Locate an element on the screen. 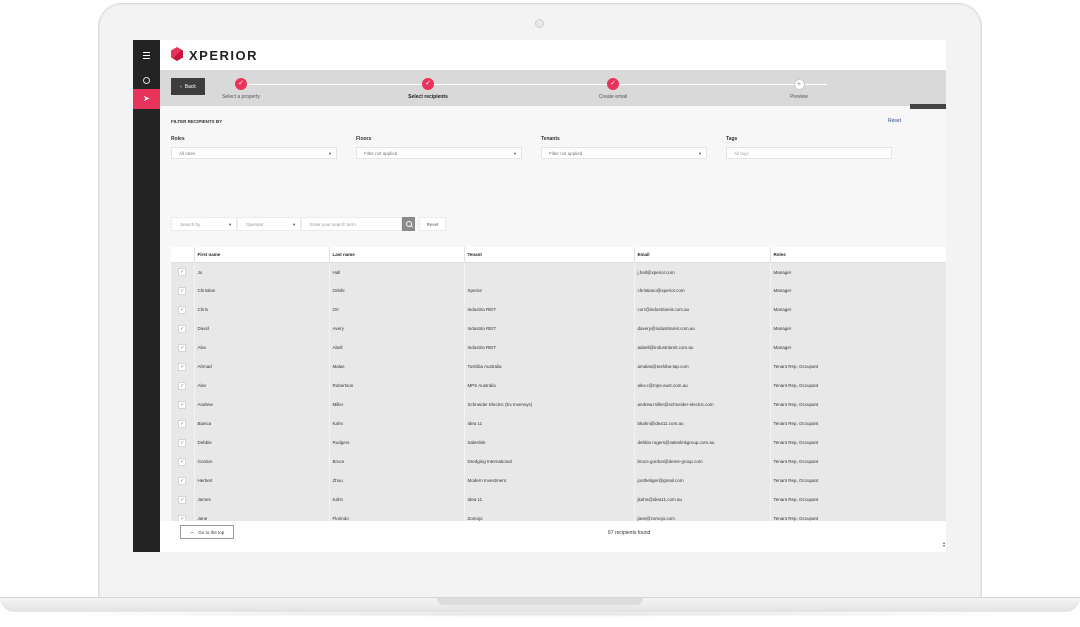 This screenshot has height=627, width=1080. cell-email: bkahn@idea11.com.au is located at coordinates (702, 423).